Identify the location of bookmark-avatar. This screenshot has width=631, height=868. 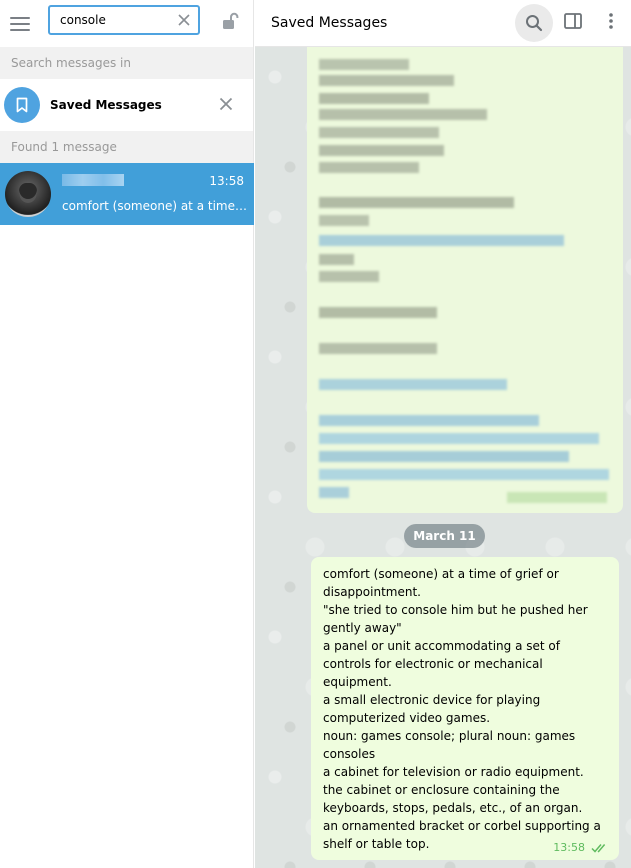
(22, 105).